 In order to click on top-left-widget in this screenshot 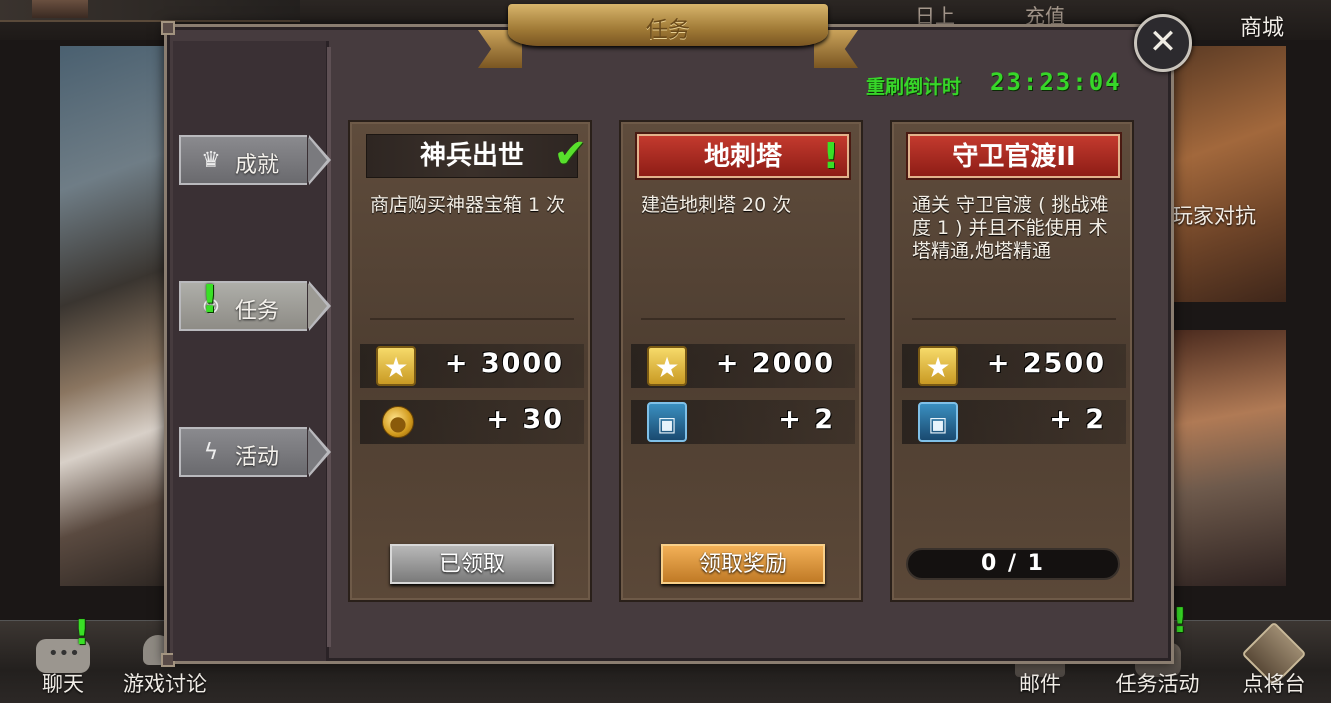, I will do `click(150, 11)`.